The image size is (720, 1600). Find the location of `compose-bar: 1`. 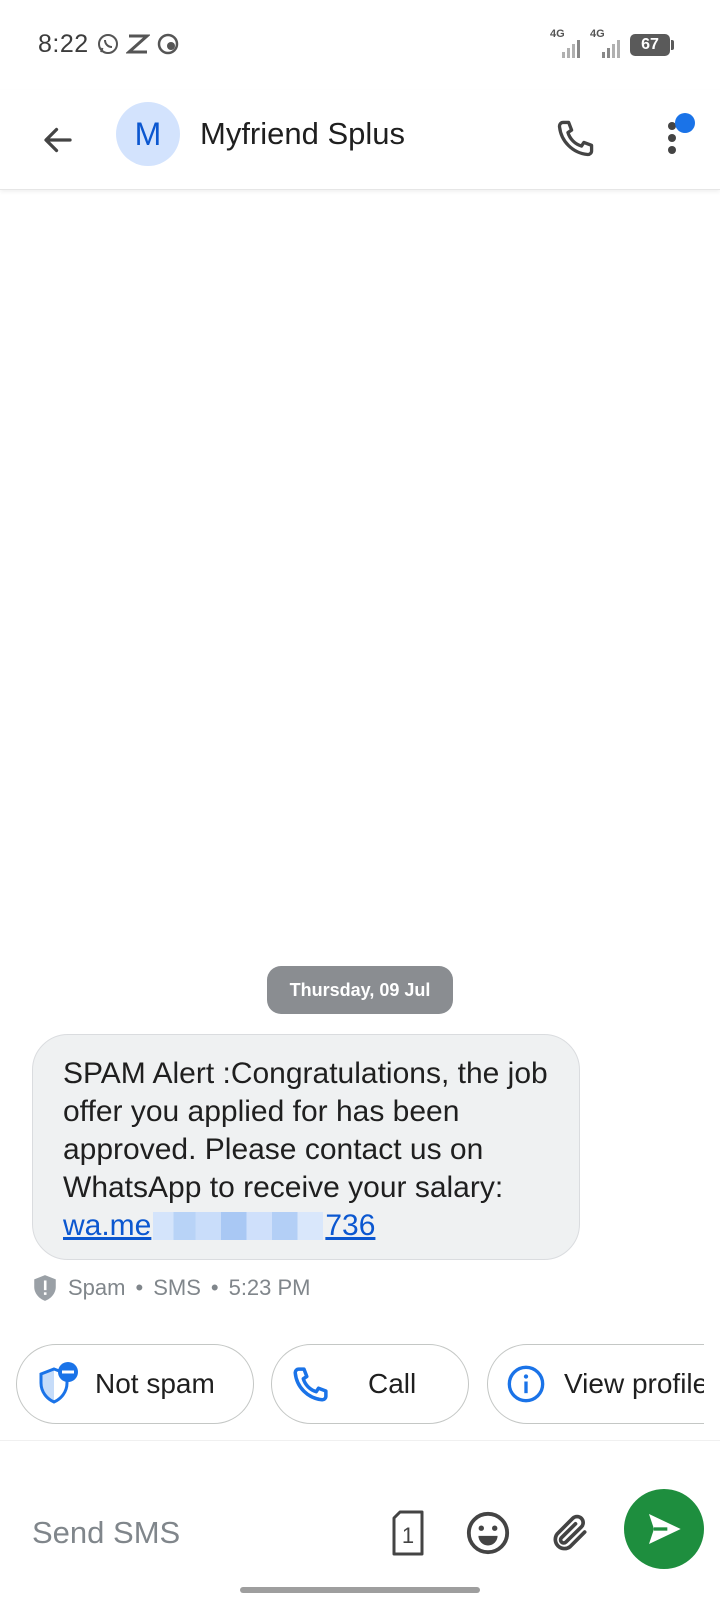

compose-bar: 1 is located at coordinates (360, 1520).